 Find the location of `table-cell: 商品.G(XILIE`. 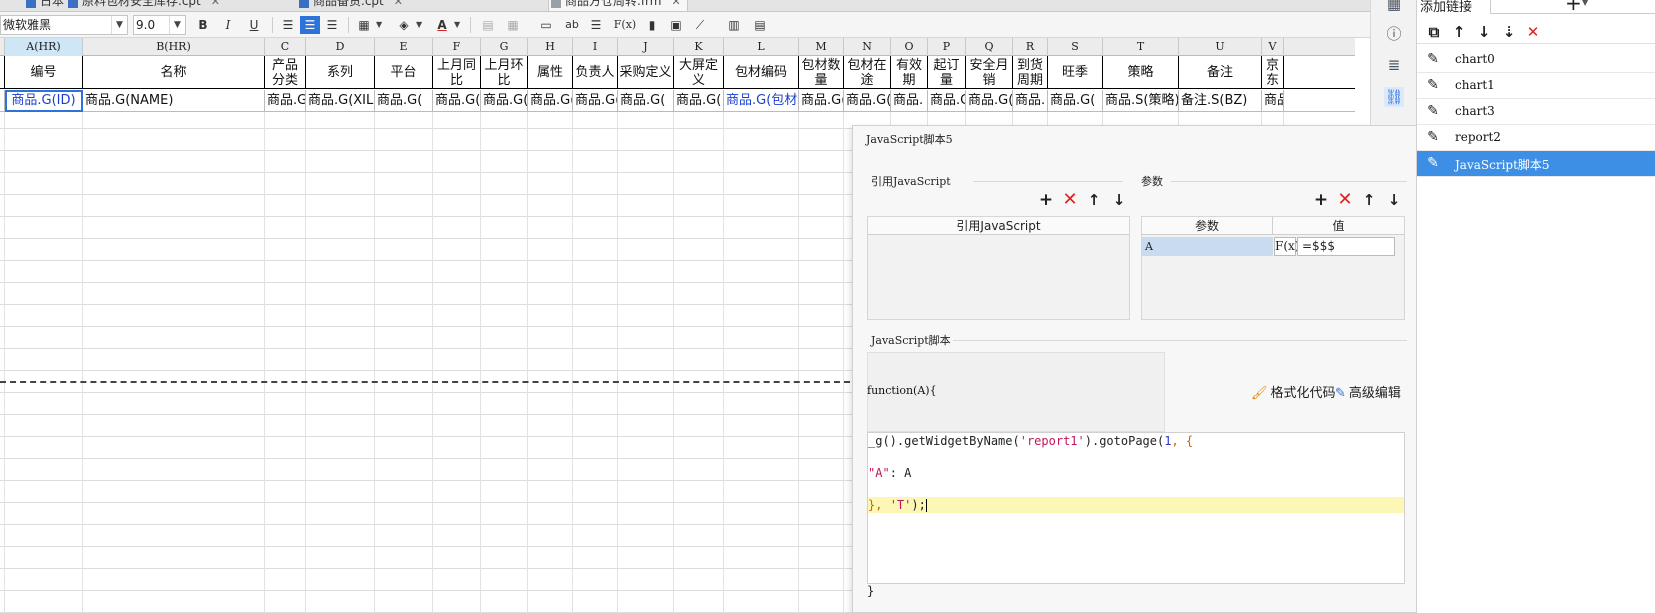

table-cell: 商品.G(XILIE is located at coordinates (340, 101).